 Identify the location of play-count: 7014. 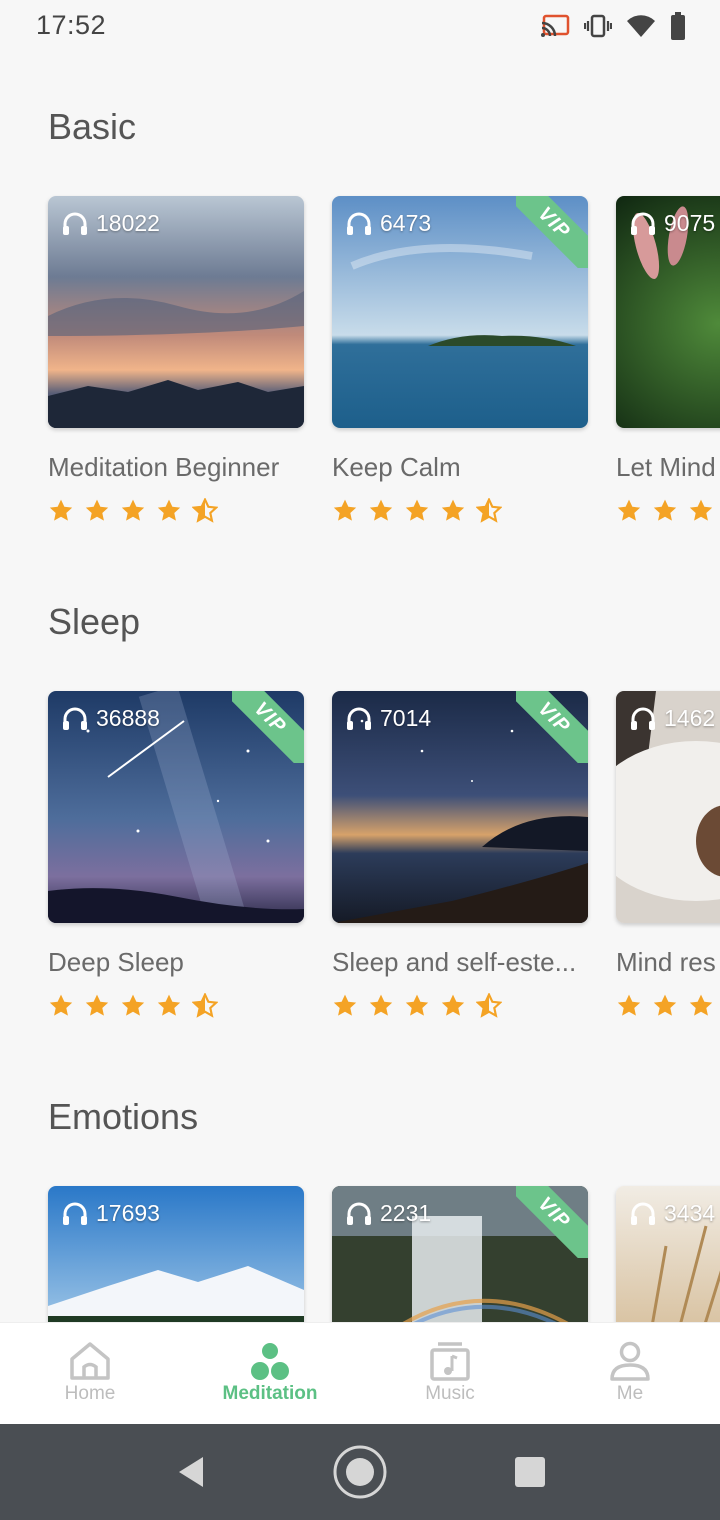
(388, 718).